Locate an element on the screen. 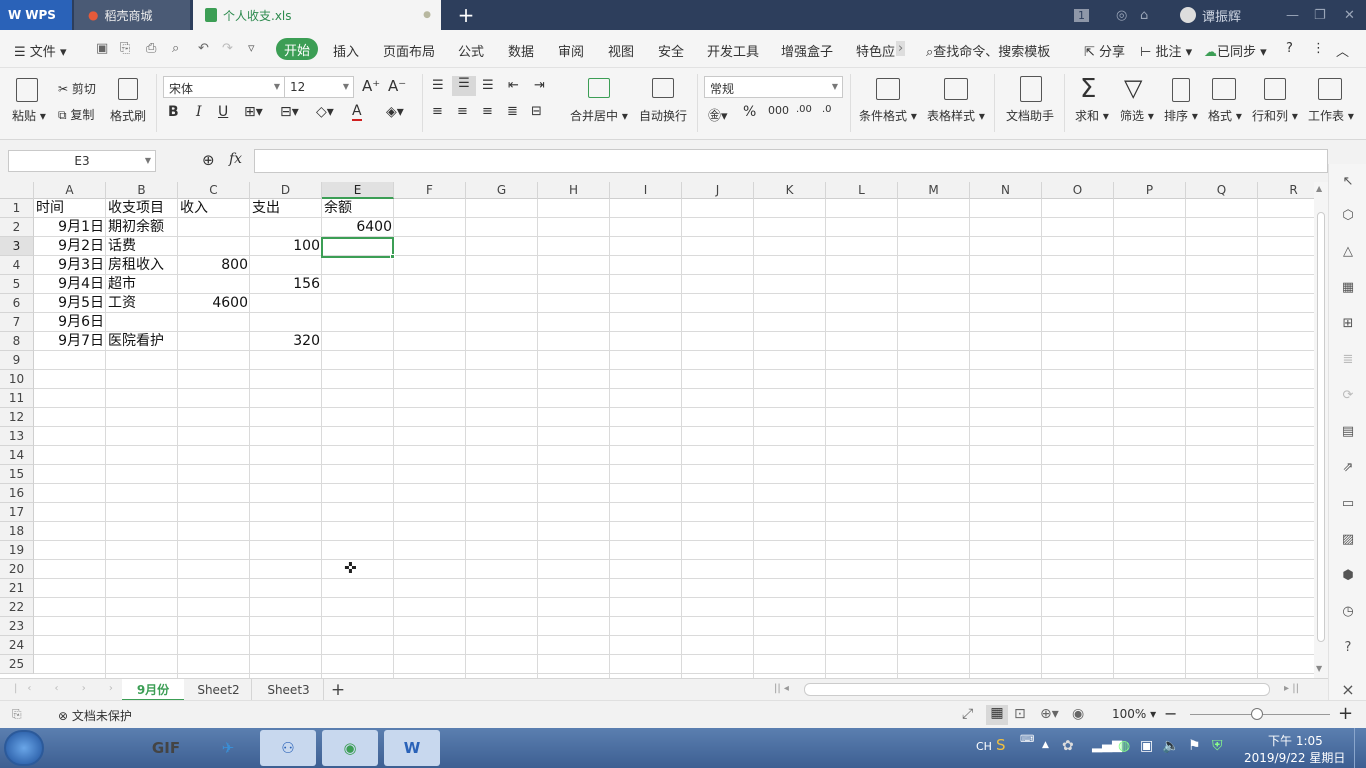 This screenshot has height=768, width=1366. align-bottom-icon: ☰ is located at coordinates (488, 85).